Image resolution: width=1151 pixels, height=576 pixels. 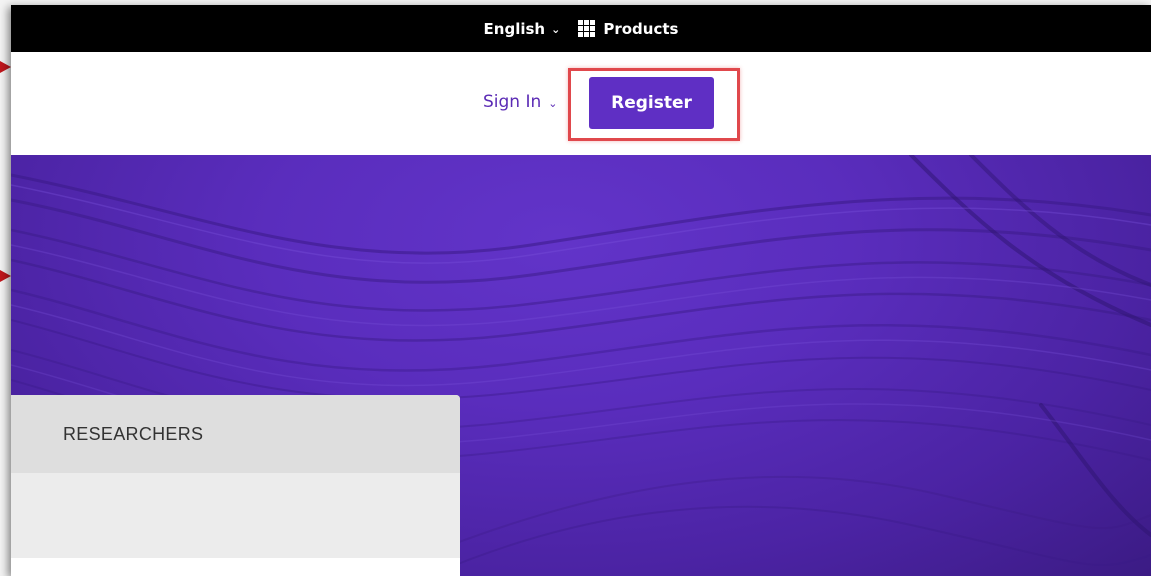 I want to click on audience-tabs-card: RESEARCHERS, so click(x=235, y=485).